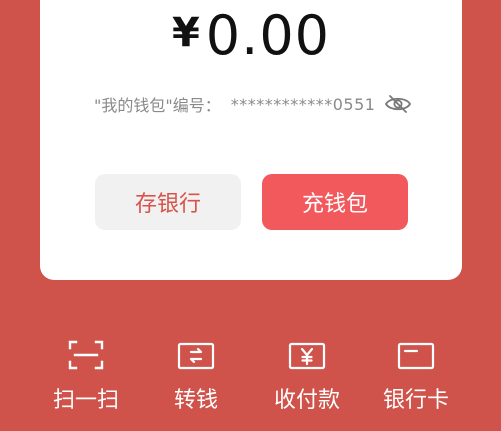 This screenshot has width=501, height=431. Describe the element at coordinates (416, 355) in the screenshot. I see `bank-card-icon` at that location.